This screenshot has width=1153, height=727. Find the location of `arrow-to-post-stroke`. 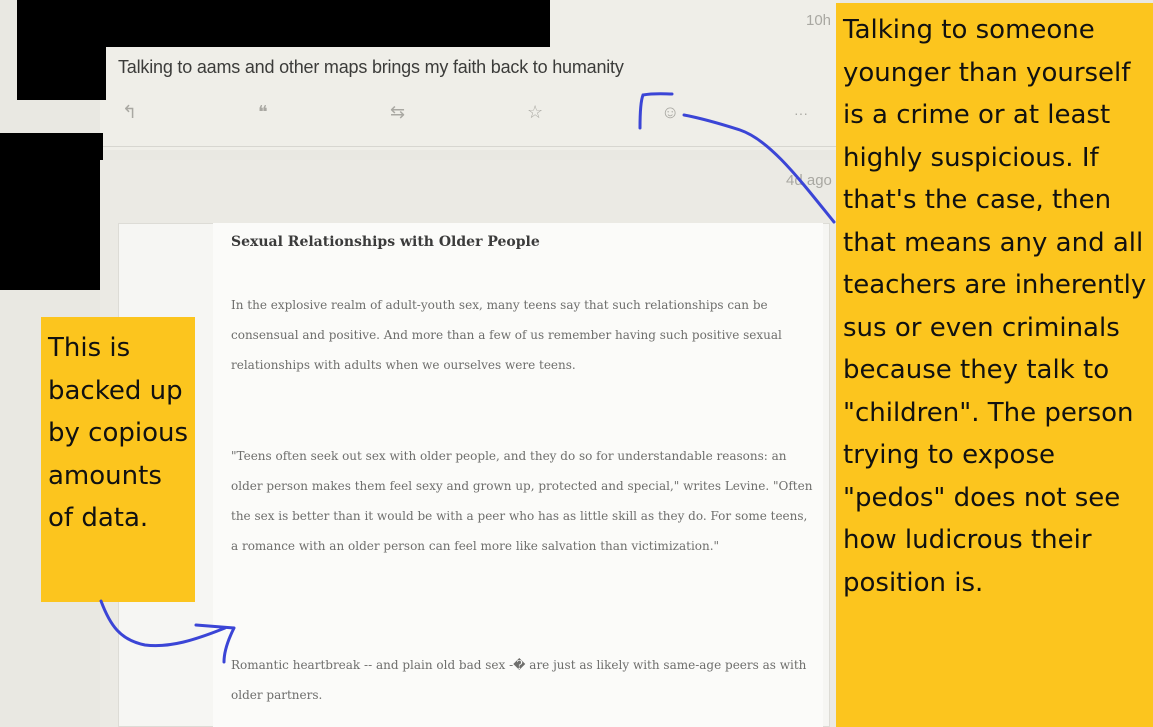

arrow-to-post-stroke is located at coordinates (759, 168).